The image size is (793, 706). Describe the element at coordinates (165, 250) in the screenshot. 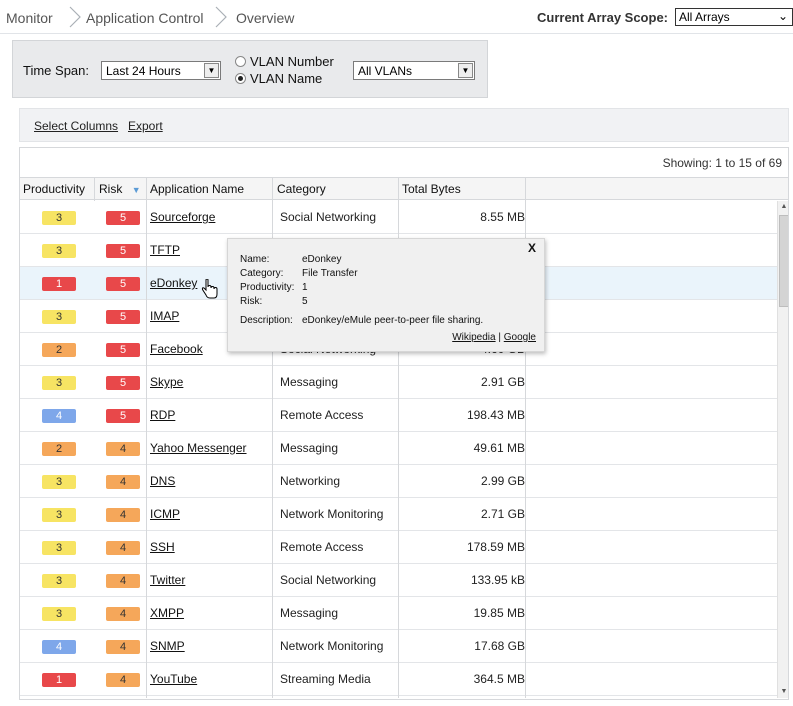

I see `application-name-link: TFTP` at that location.